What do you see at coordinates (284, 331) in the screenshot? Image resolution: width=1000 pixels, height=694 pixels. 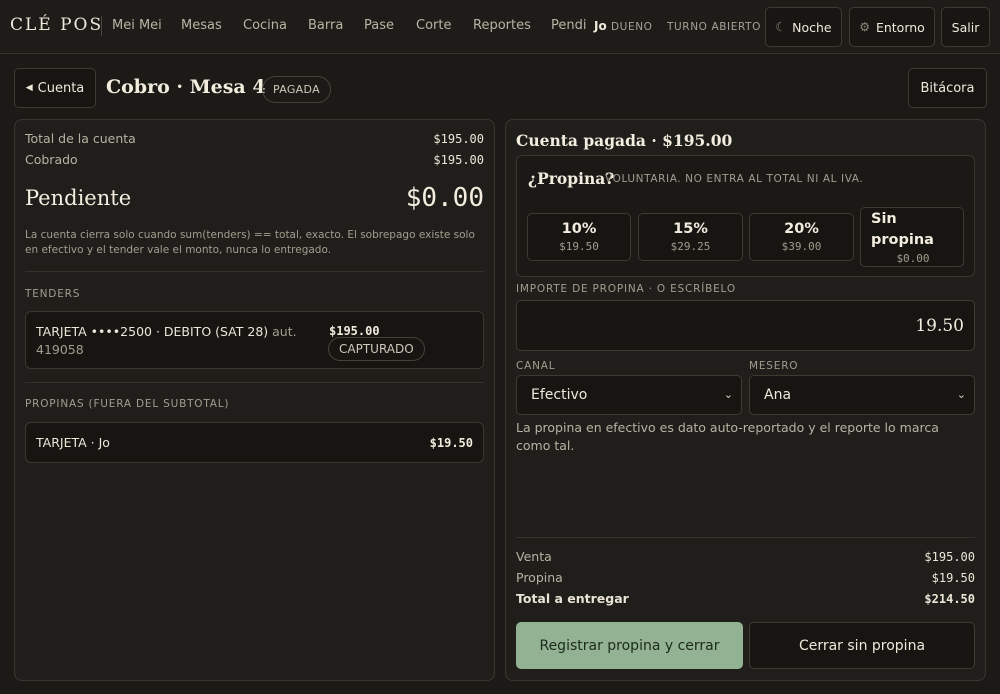 I see `tender-auth-label: aut.` at bounding box center [284, 331].